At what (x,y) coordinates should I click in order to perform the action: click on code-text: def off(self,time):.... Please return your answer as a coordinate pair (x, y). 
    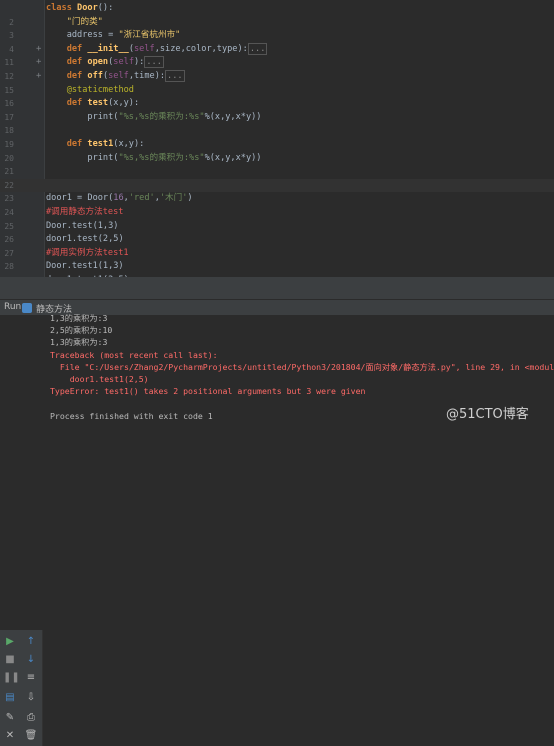
    Looking at the image, I should click on (115, 77).